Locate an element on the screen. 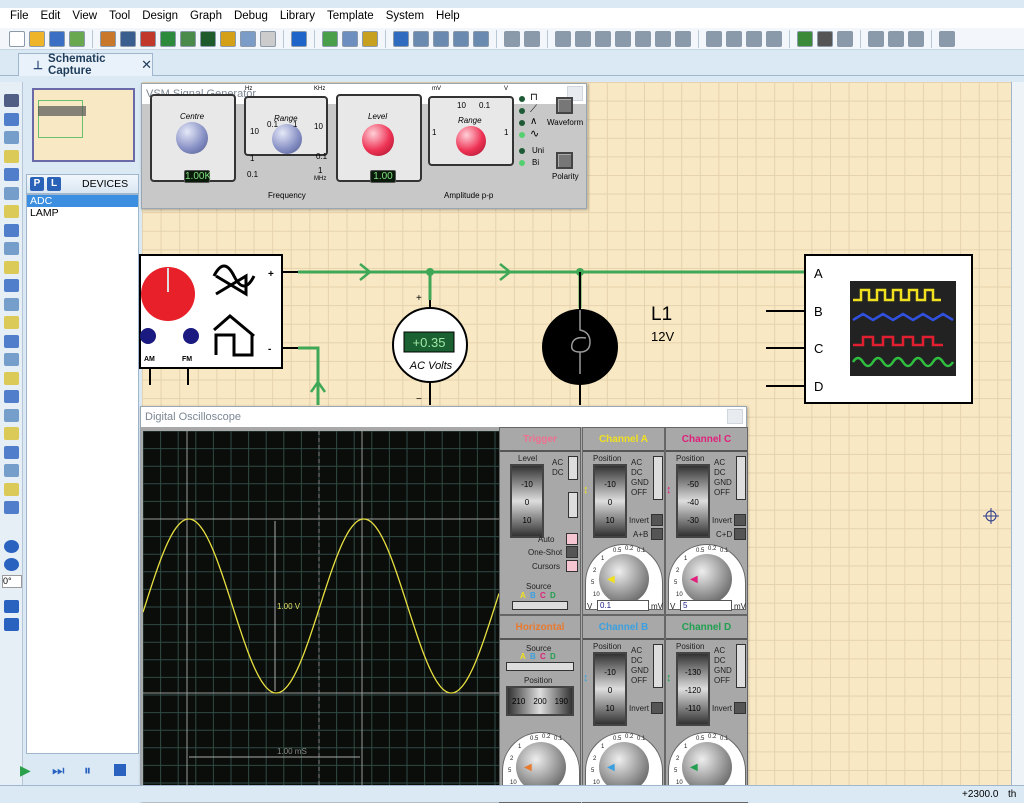  channel-b-position-drum: -10 0 10 is located at coordinates (610, 689).